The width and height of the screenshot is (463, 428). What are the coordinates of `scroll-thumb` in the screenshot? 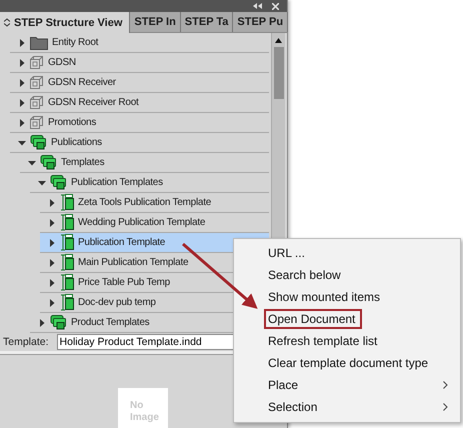 It's located at (279, 73).